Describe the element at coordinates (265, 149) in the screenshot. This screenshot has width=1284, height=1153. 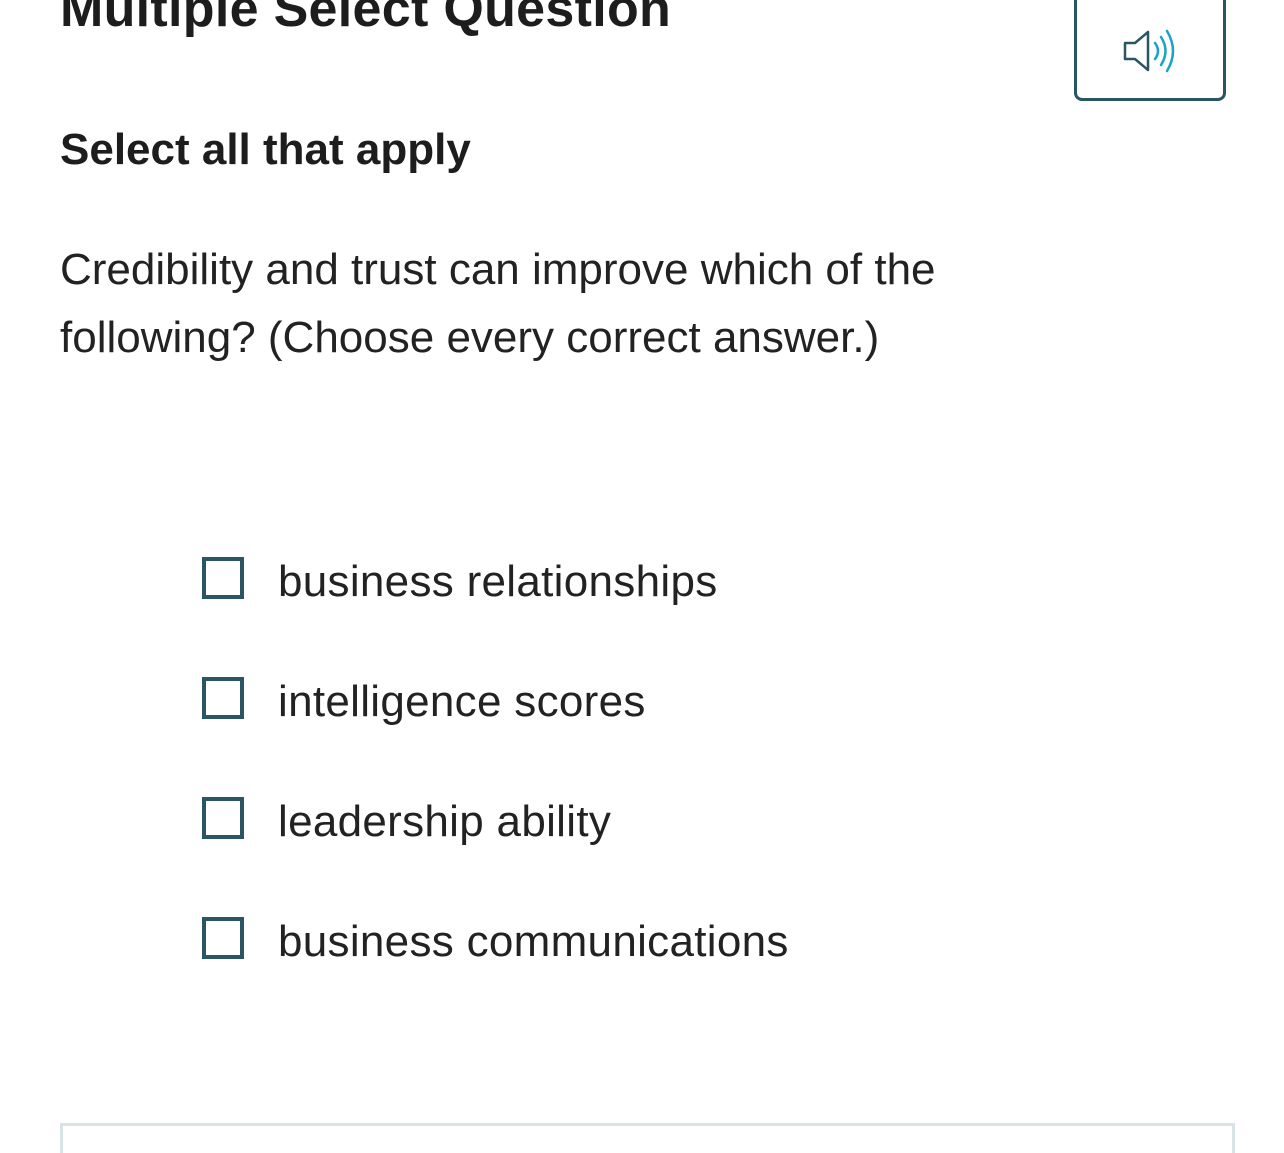
I see `instruction-heading: Select all that apply` at that location.